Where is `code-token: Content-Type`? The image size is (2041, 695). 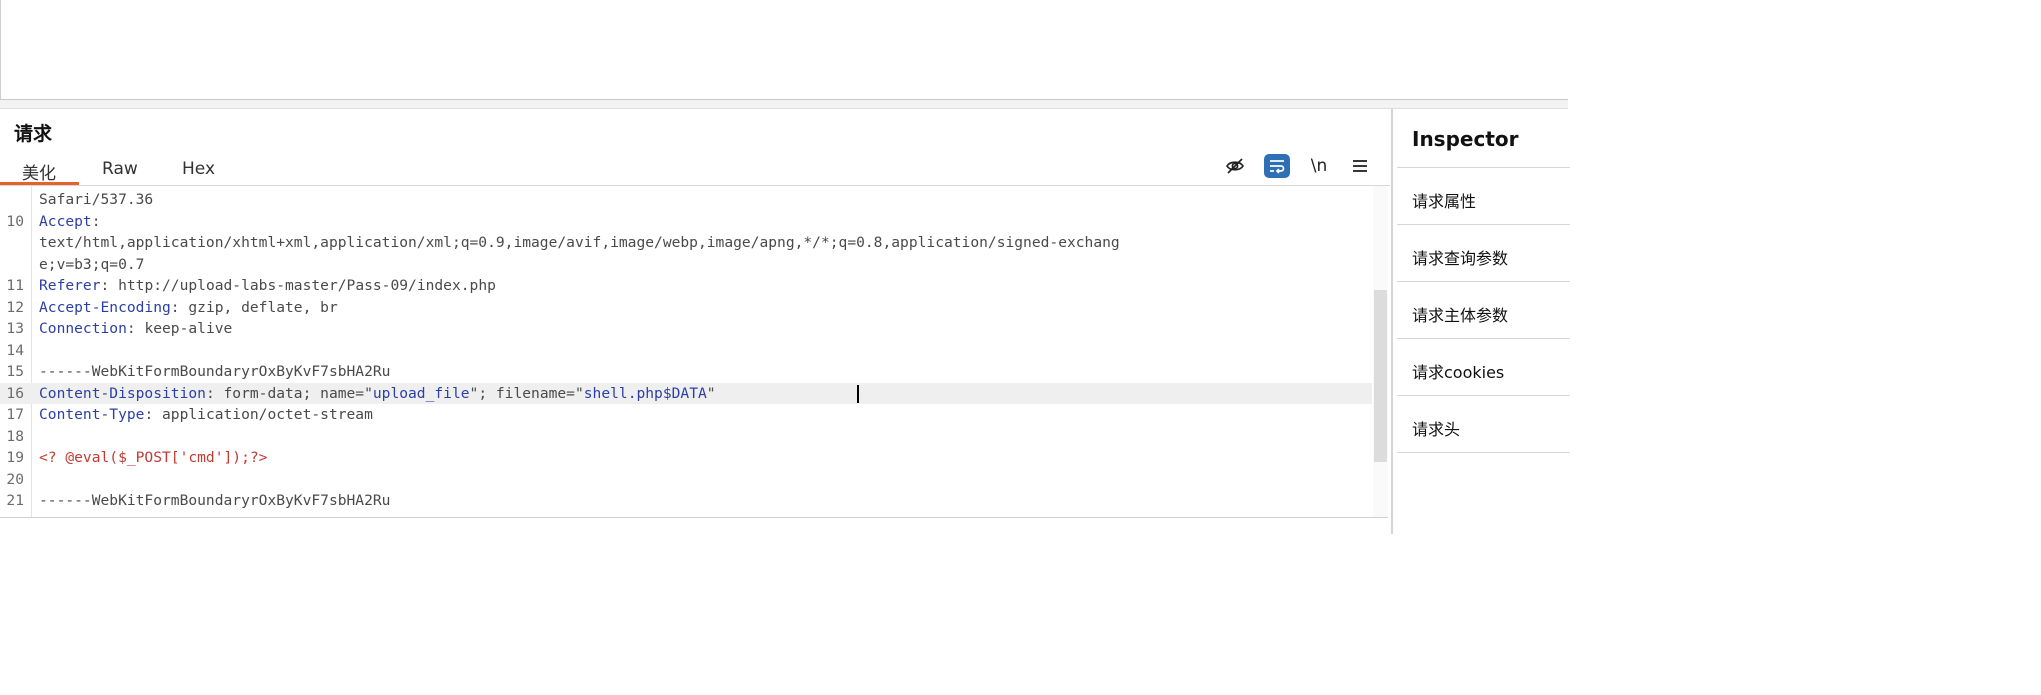 code-token: Content-Type is located at coordinates (92, 414).